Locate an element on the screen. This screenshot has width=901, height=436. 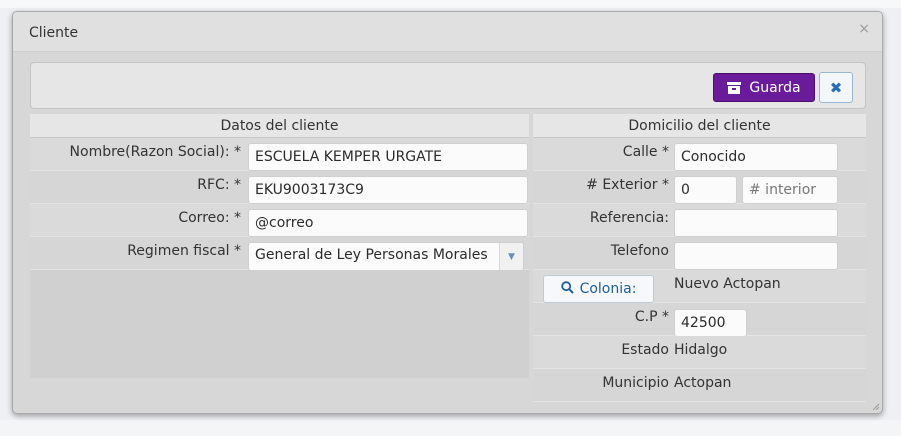
form-row-reference: Referencia: is located at coordinates (699, 220).